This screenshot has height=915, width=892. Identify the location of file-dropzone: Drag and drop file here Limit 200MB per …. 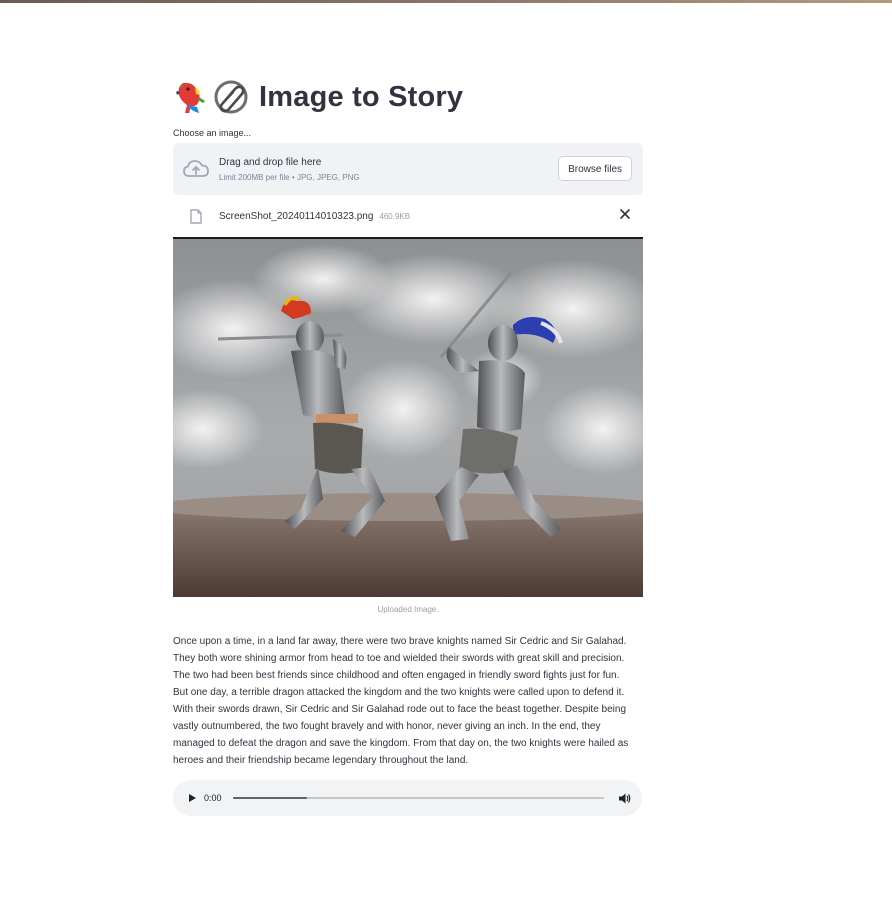
(408, 169).